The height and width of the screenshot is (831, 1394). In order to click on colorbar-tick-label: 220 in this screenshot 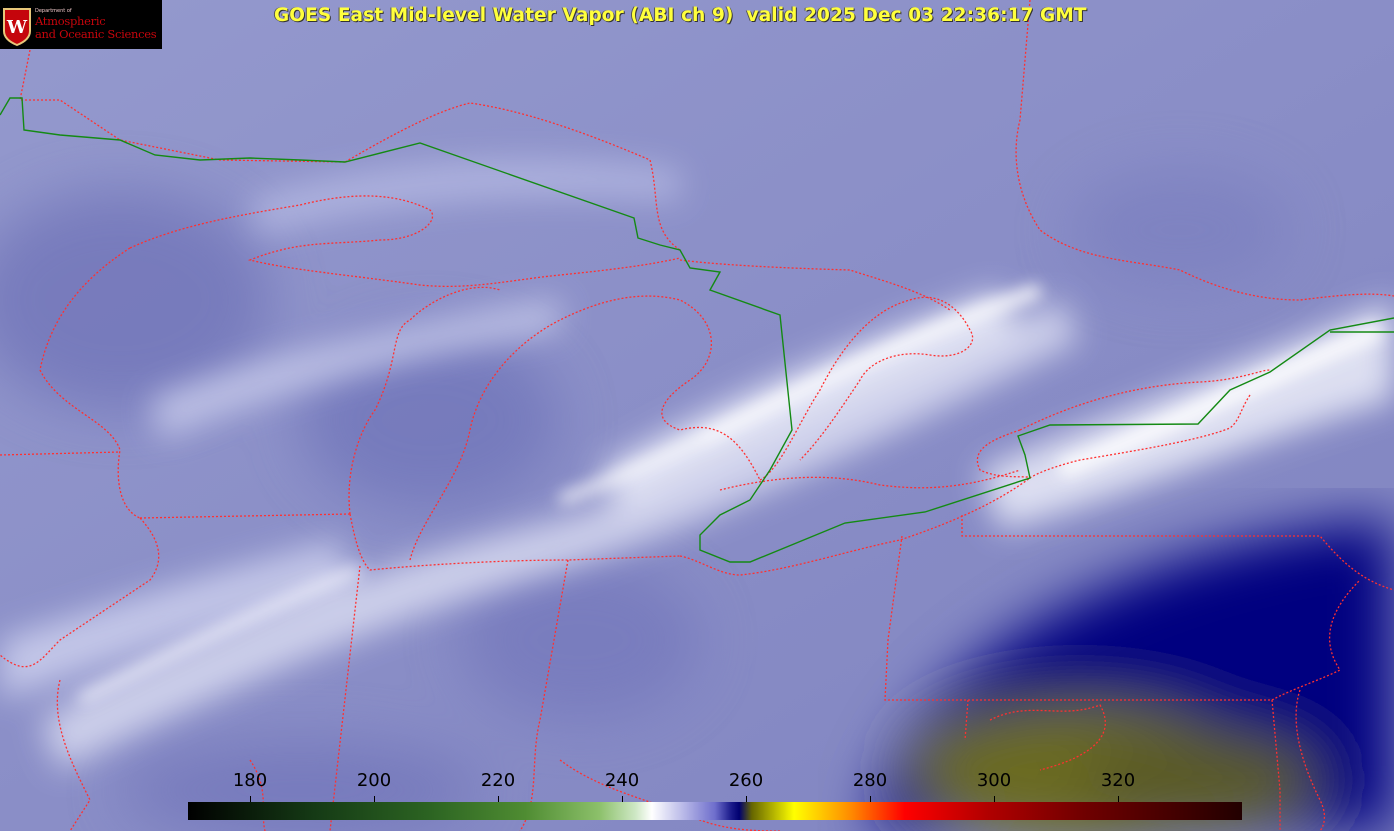, I will do `click(498, 780)`.